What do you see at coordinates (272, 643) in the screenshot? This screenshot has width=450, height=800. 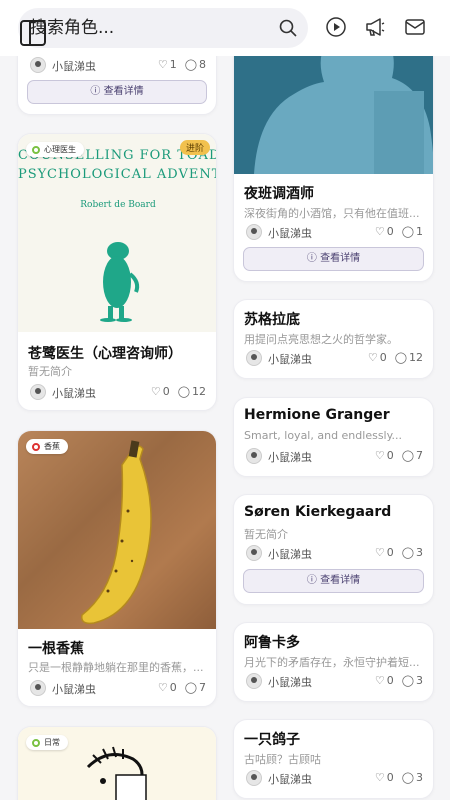 I see `card-title: 阿鲁卡多` at bounding box center [272, 643].